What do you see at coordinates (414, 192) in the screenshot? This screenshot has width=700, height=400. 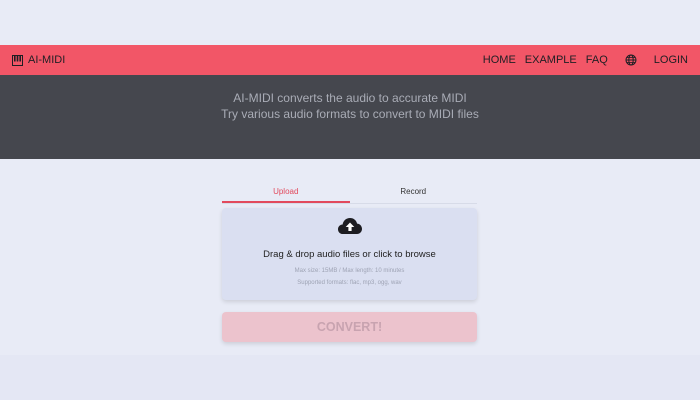 I see `tab-record: Record` at bounding box center [414, 192].